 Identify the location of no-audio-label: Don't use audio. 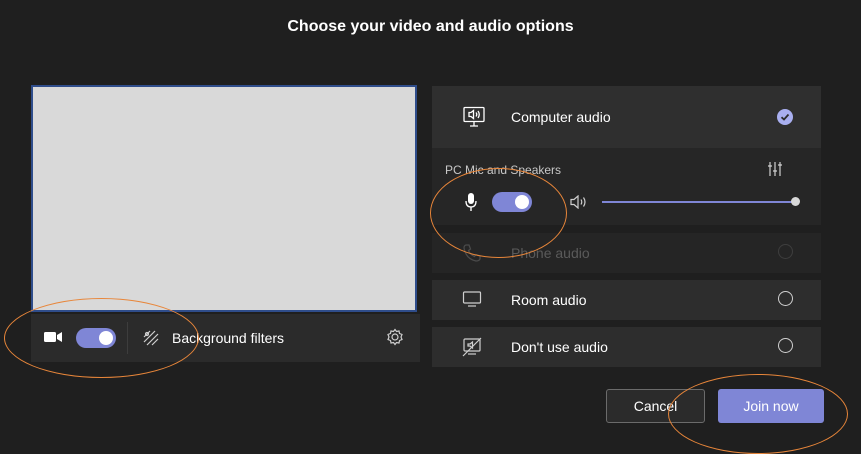
(559, 347).